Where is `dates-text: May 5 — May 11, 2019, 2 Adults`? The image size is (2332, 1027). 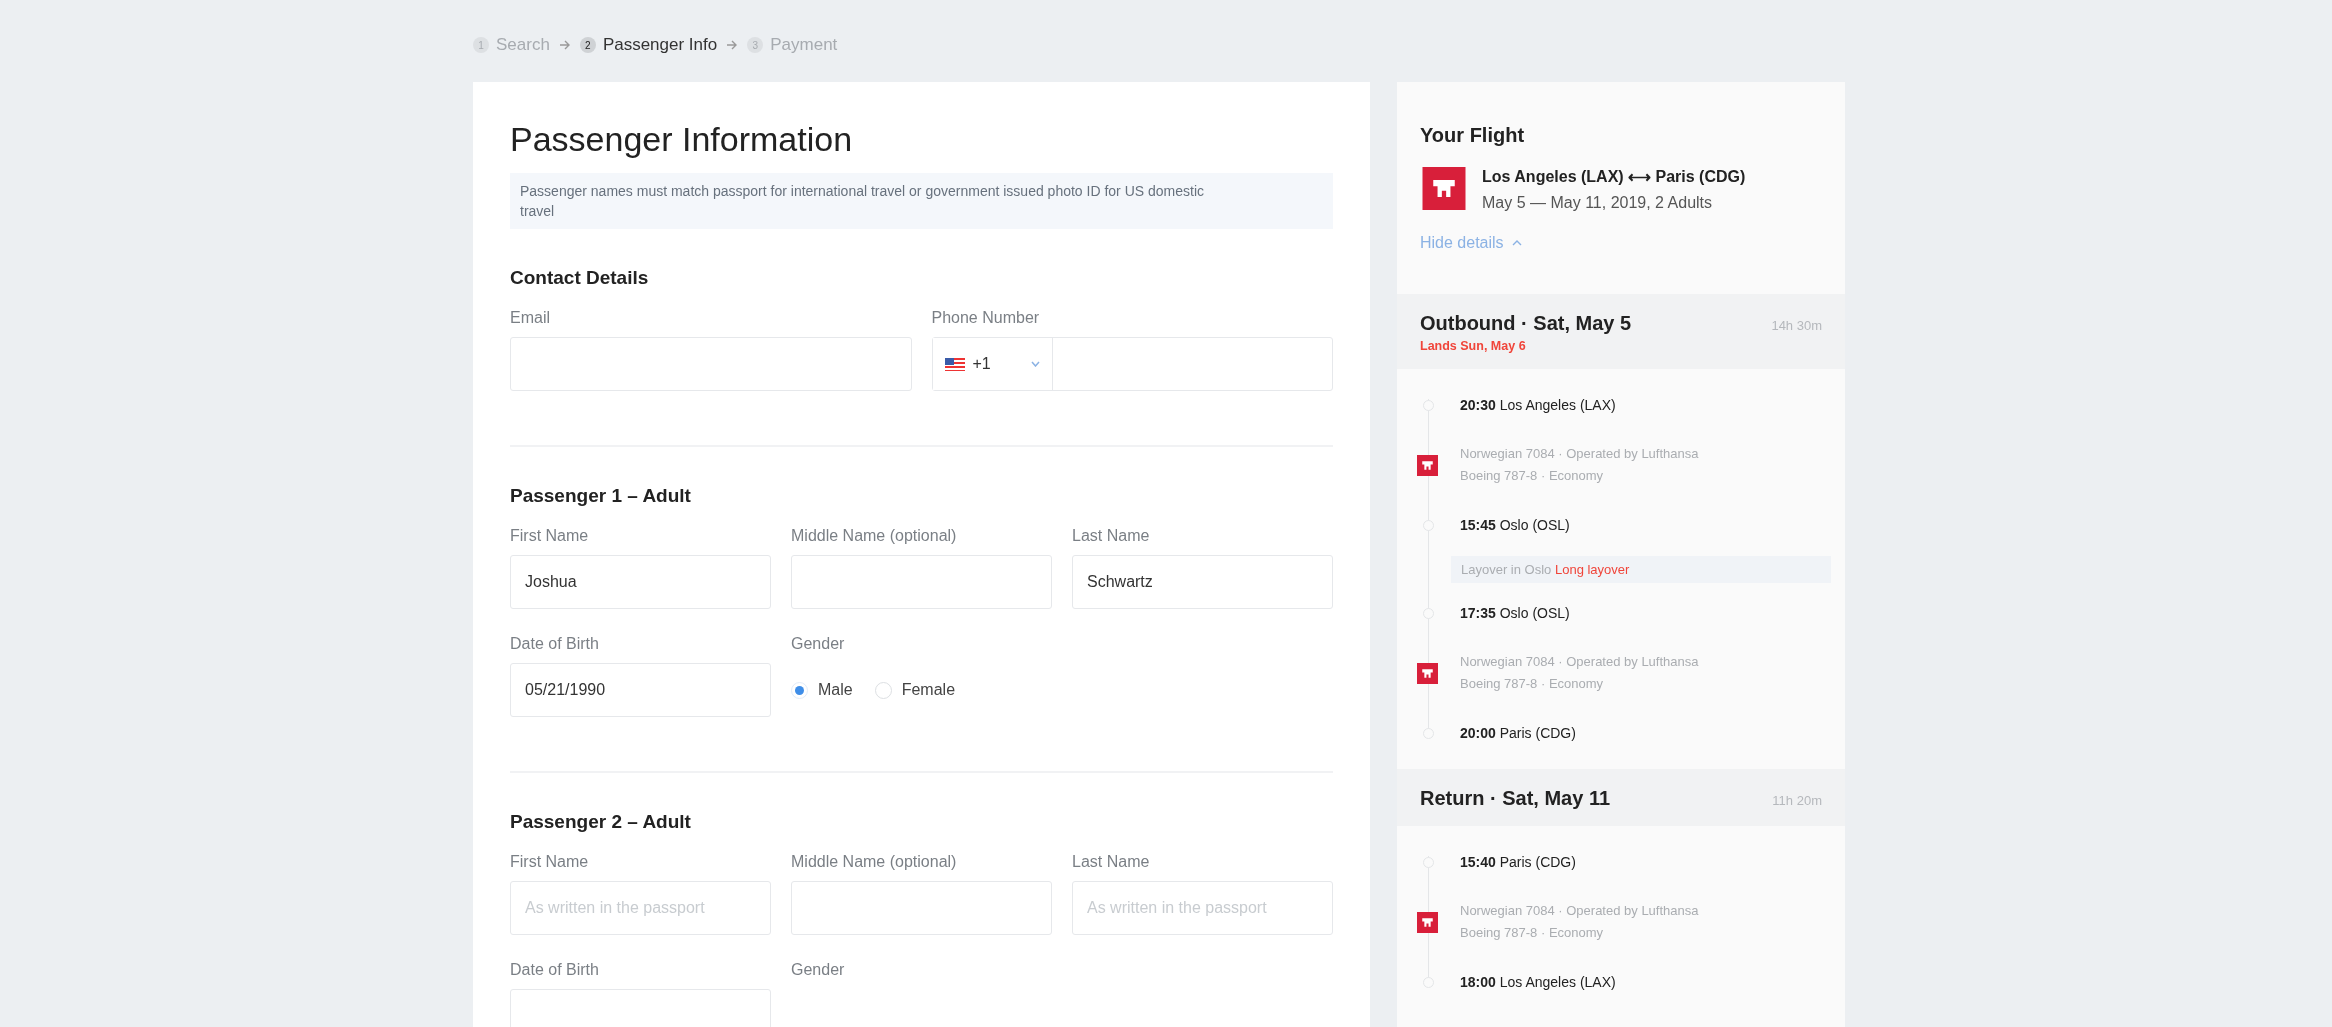
dates-text: May 5 — May 11, 2019, 2 Adults is located at coordinates (1598, 203).